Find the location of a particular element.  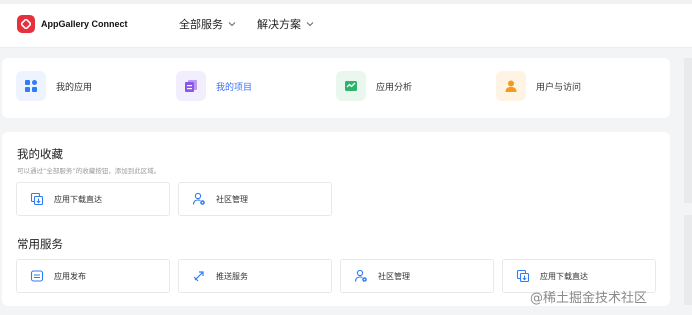

tile-label: 应用发布 is located at coordinates (70, 276).